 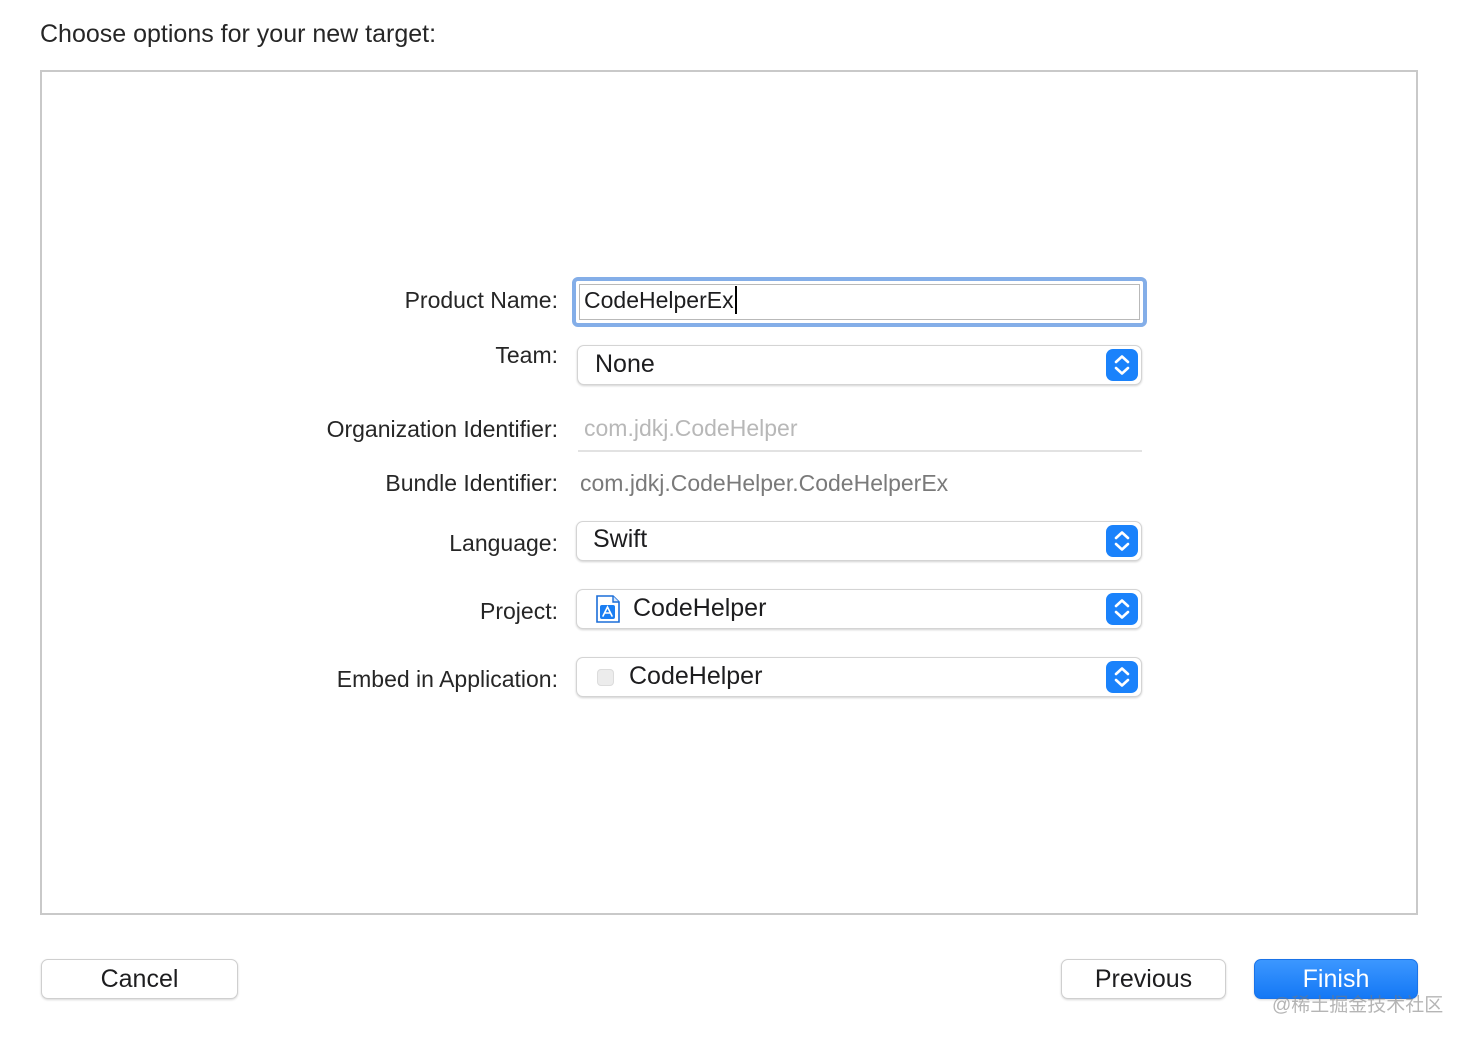 I want to click on embed-stepper-icon, so click(x=1122, y=677).